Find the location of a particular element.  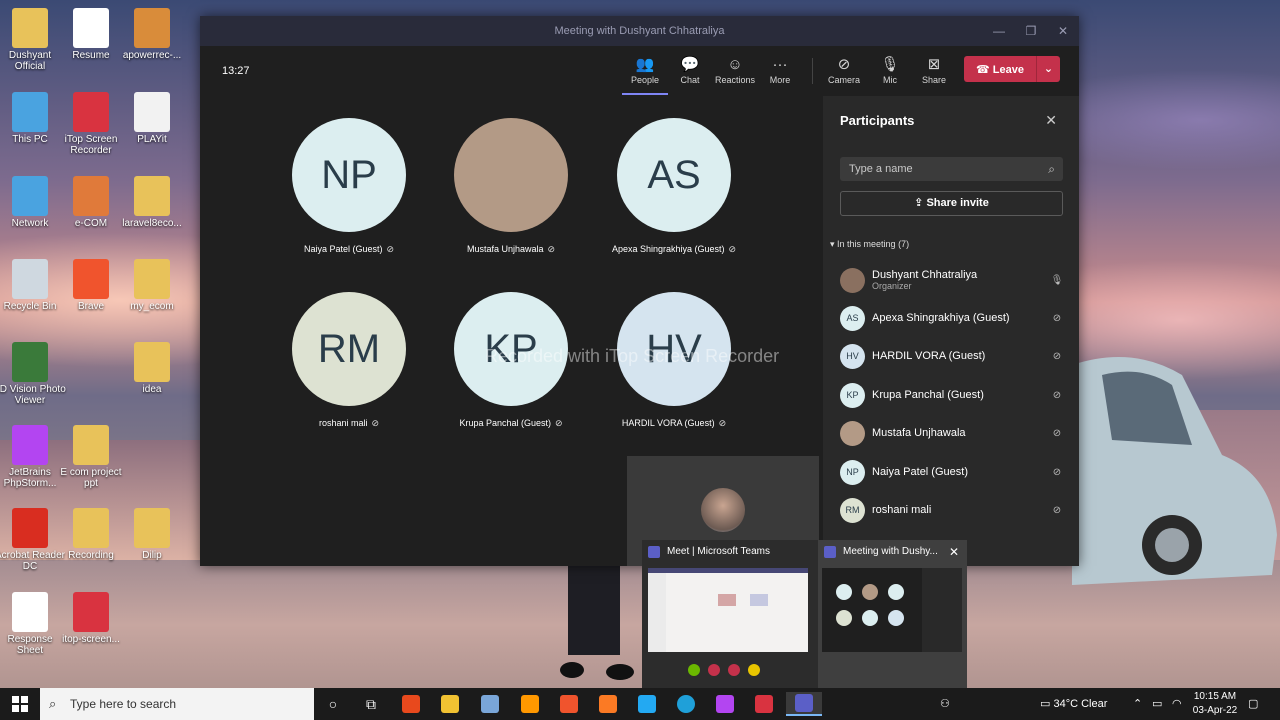

hang-up-icon: ☎ is located at coordinates (984, 69).